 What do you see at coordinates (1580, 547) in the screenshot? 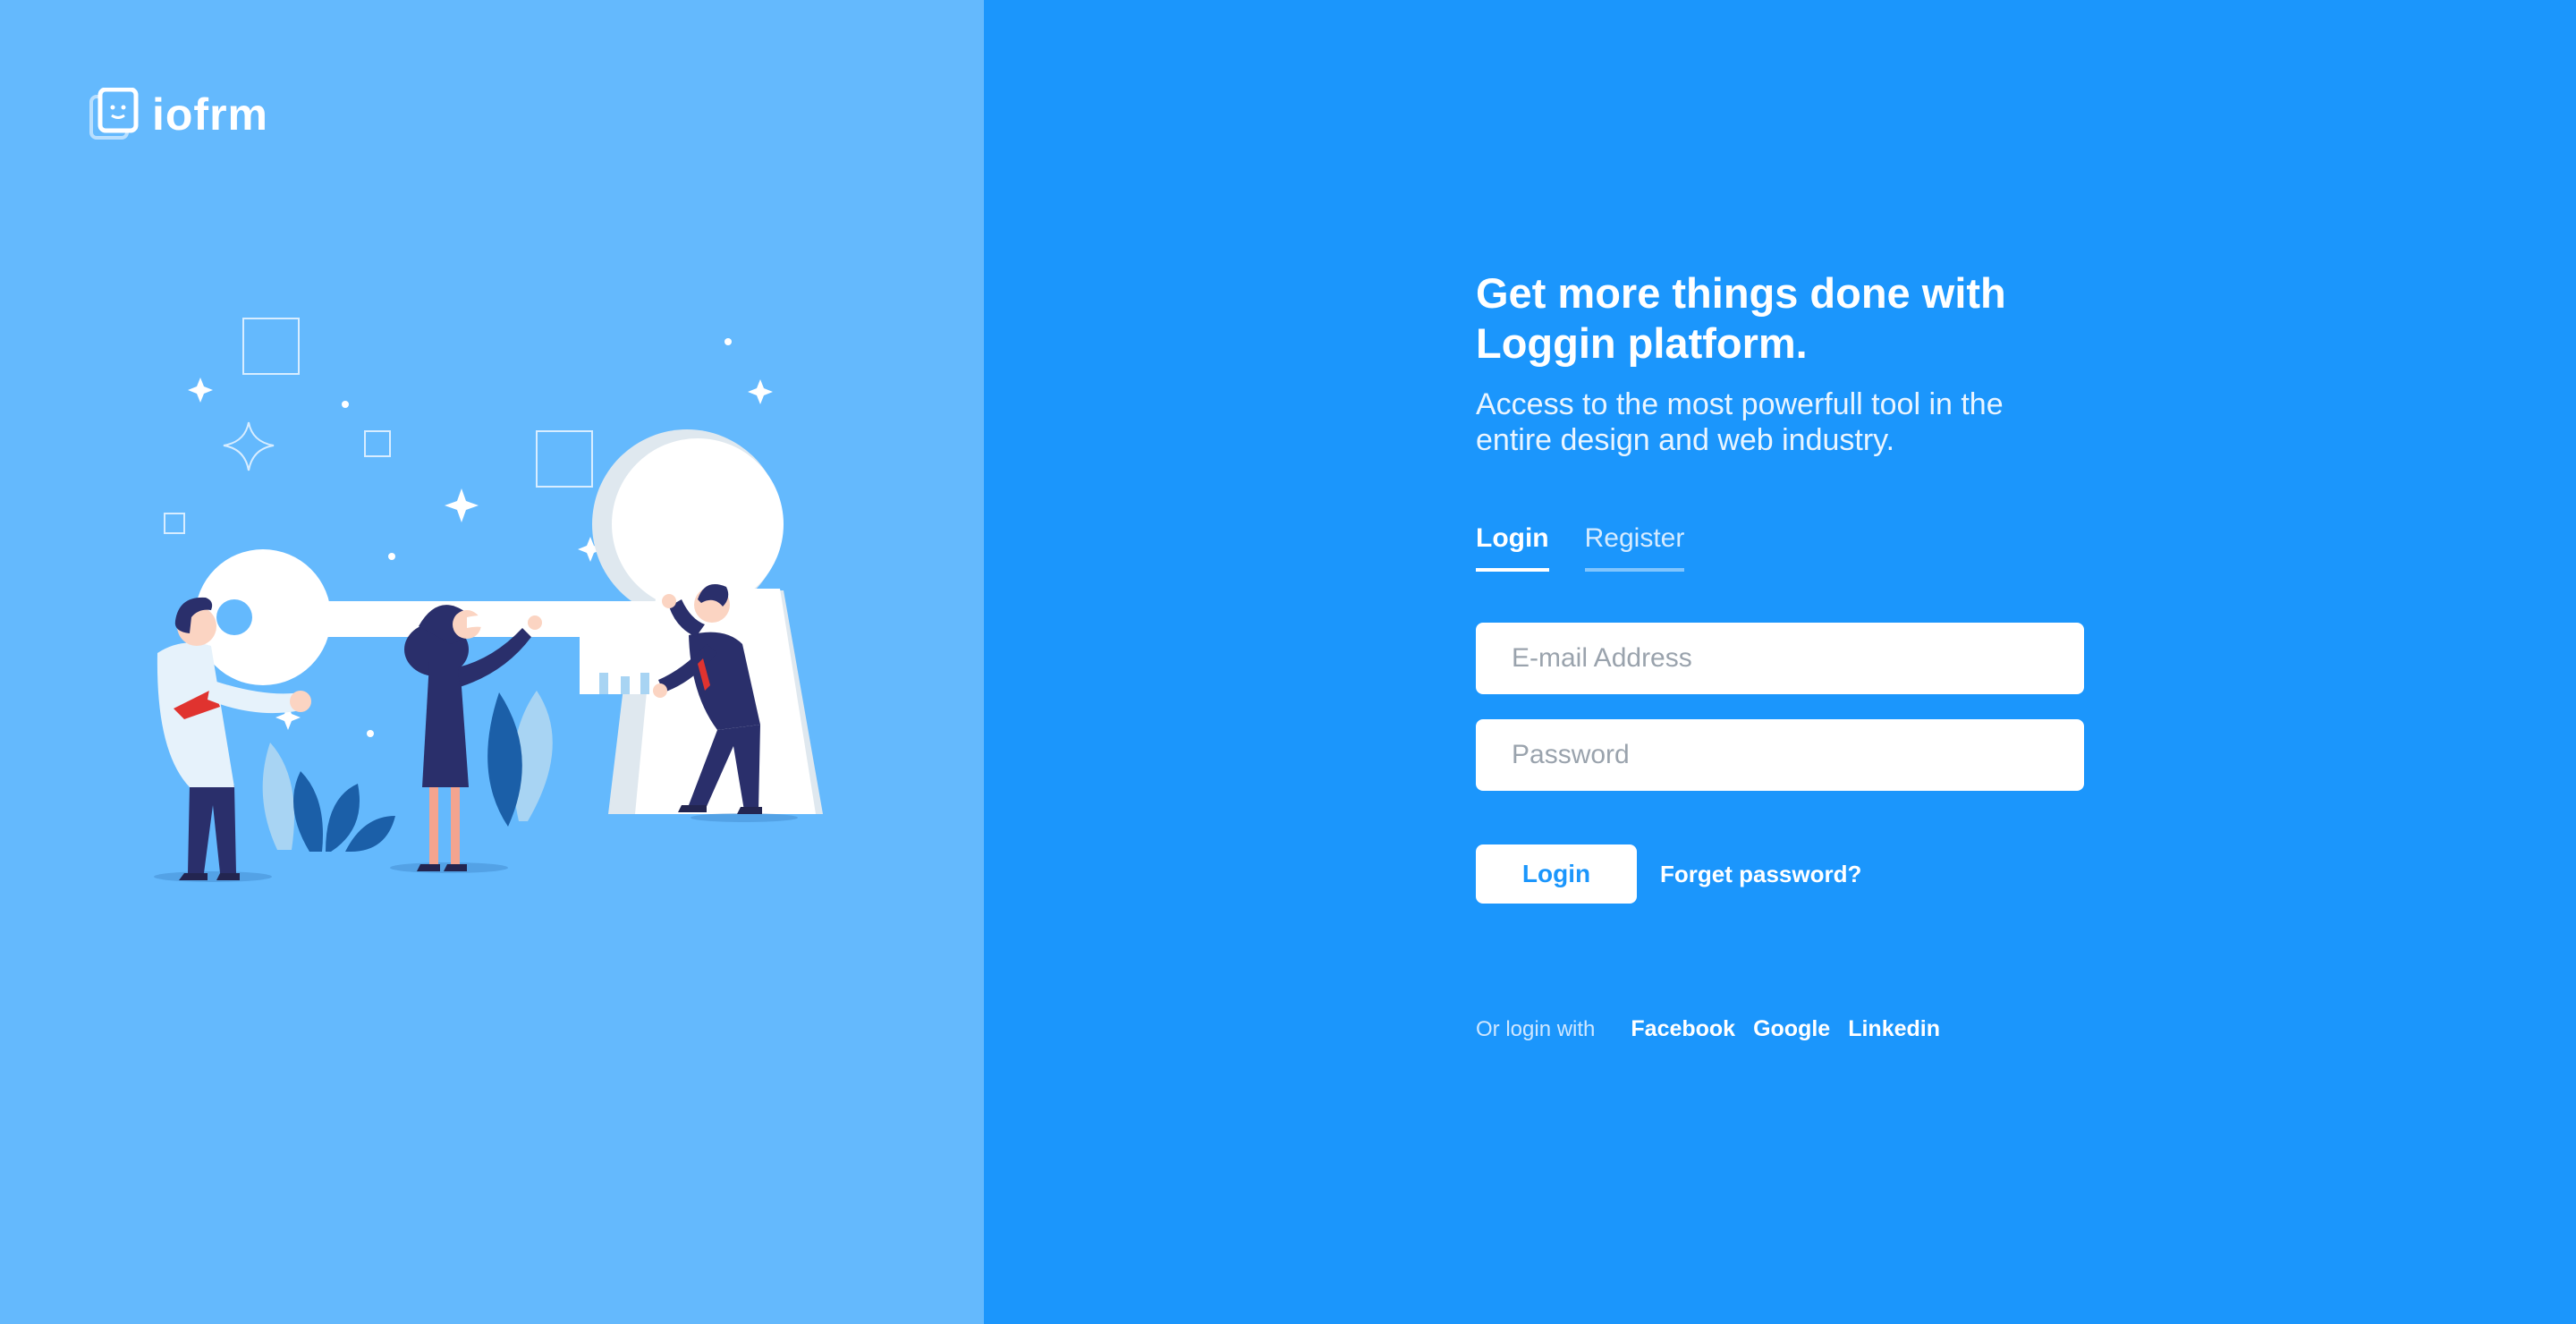
I see `auth-tabs: Login Register` at bounding box center [1580, 547].